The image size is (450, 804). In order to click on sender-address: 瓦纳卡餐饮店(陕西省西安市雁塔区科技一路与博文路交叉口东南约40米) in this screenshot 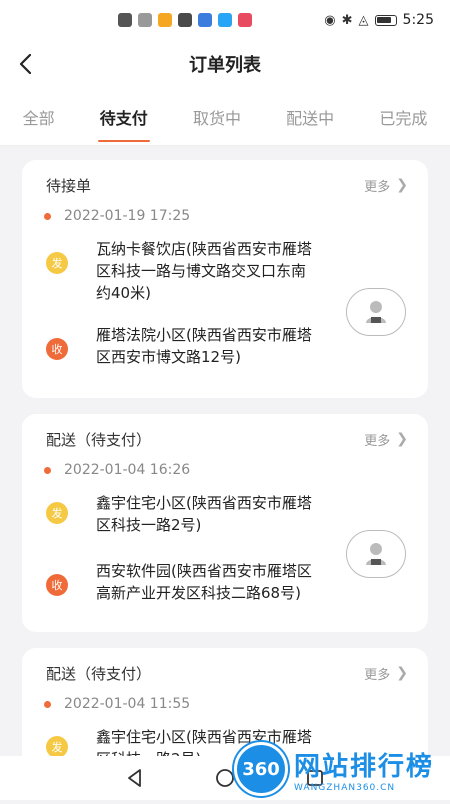, I will do `click(204, 271)`.